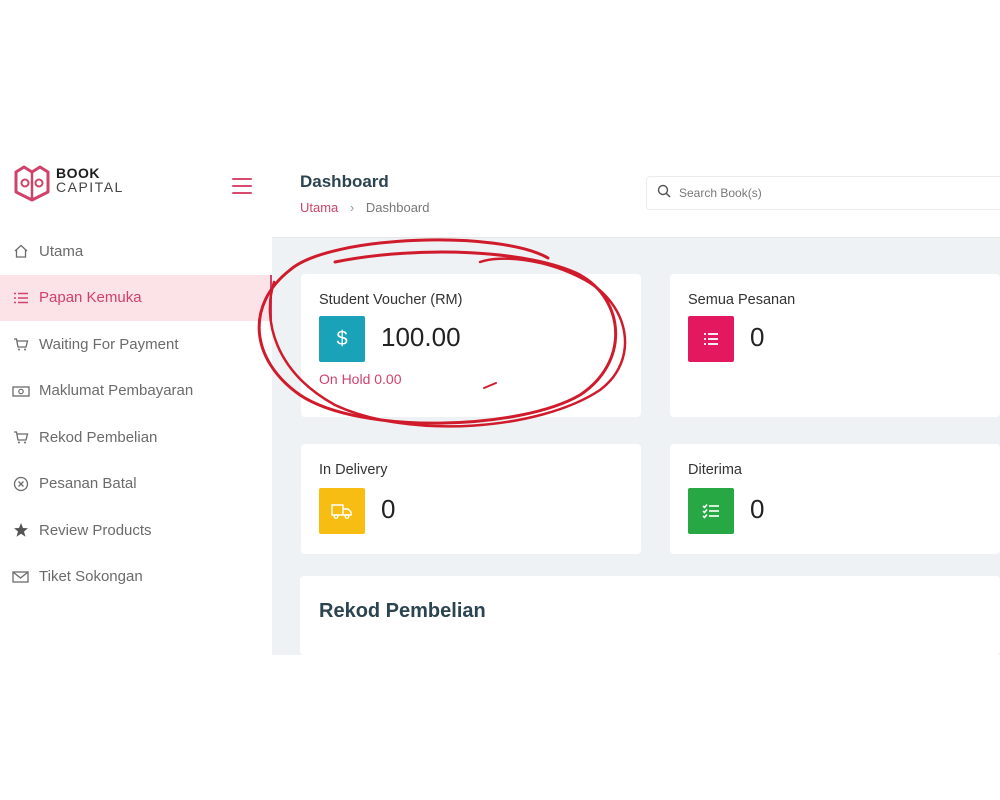 The width and height of the screenshot is (1000, 800). Describe the element at coordinates (21, 577) in the screenshot. I see `mail-icon` at that location.